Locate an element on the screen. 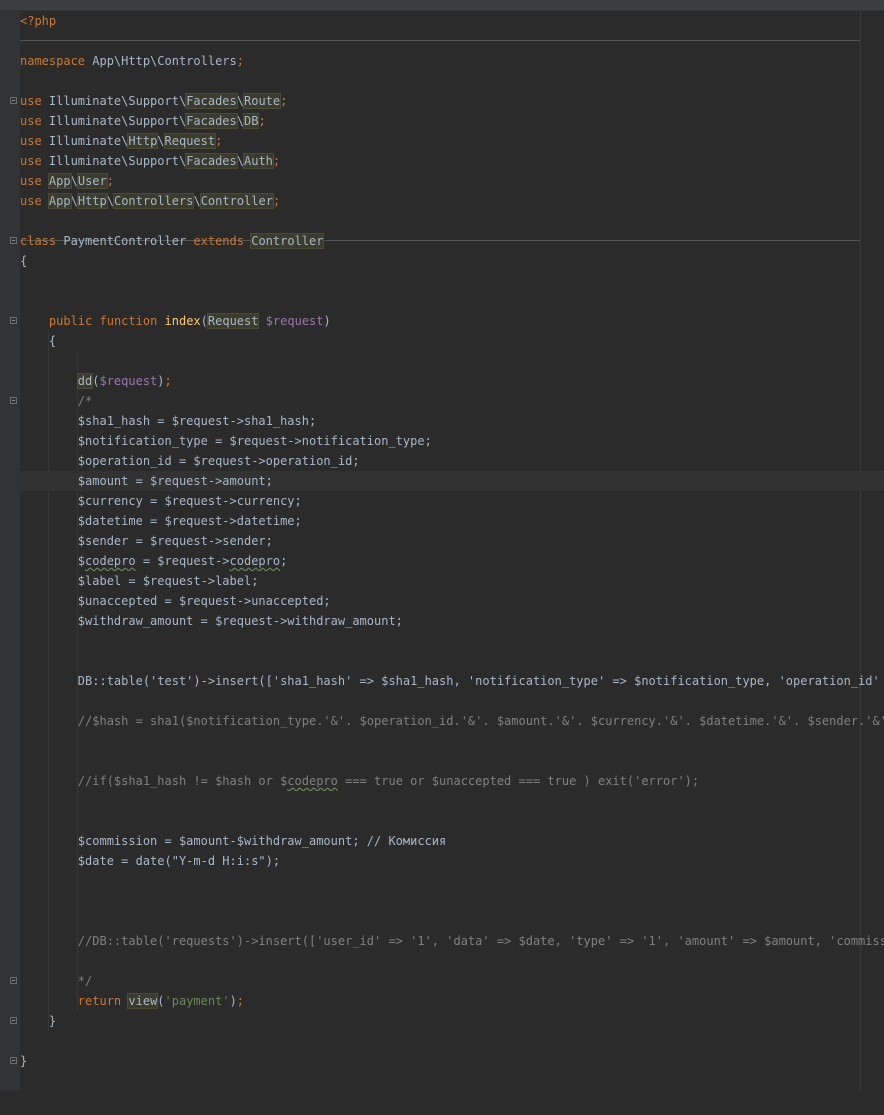  code-line: $date = date("Y-m-d H:i:s"); is located at coordinates (452, 861).